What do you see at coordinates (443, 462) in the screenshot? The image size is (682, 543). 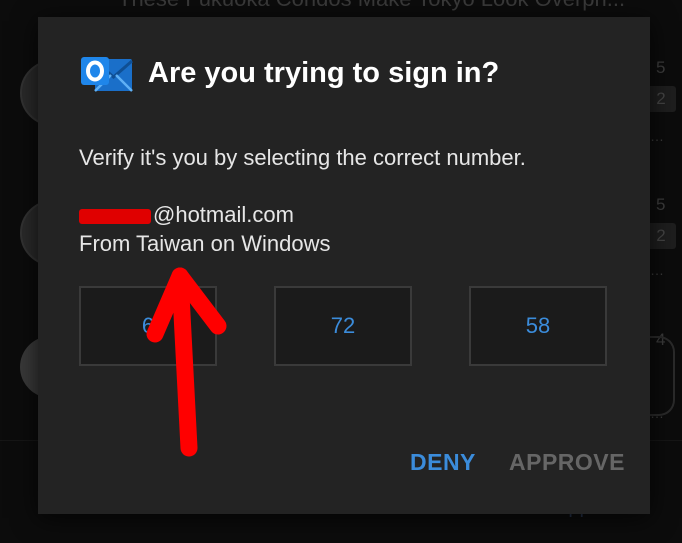 I see `deny-button: DENY` at bounding box center [443, 462].